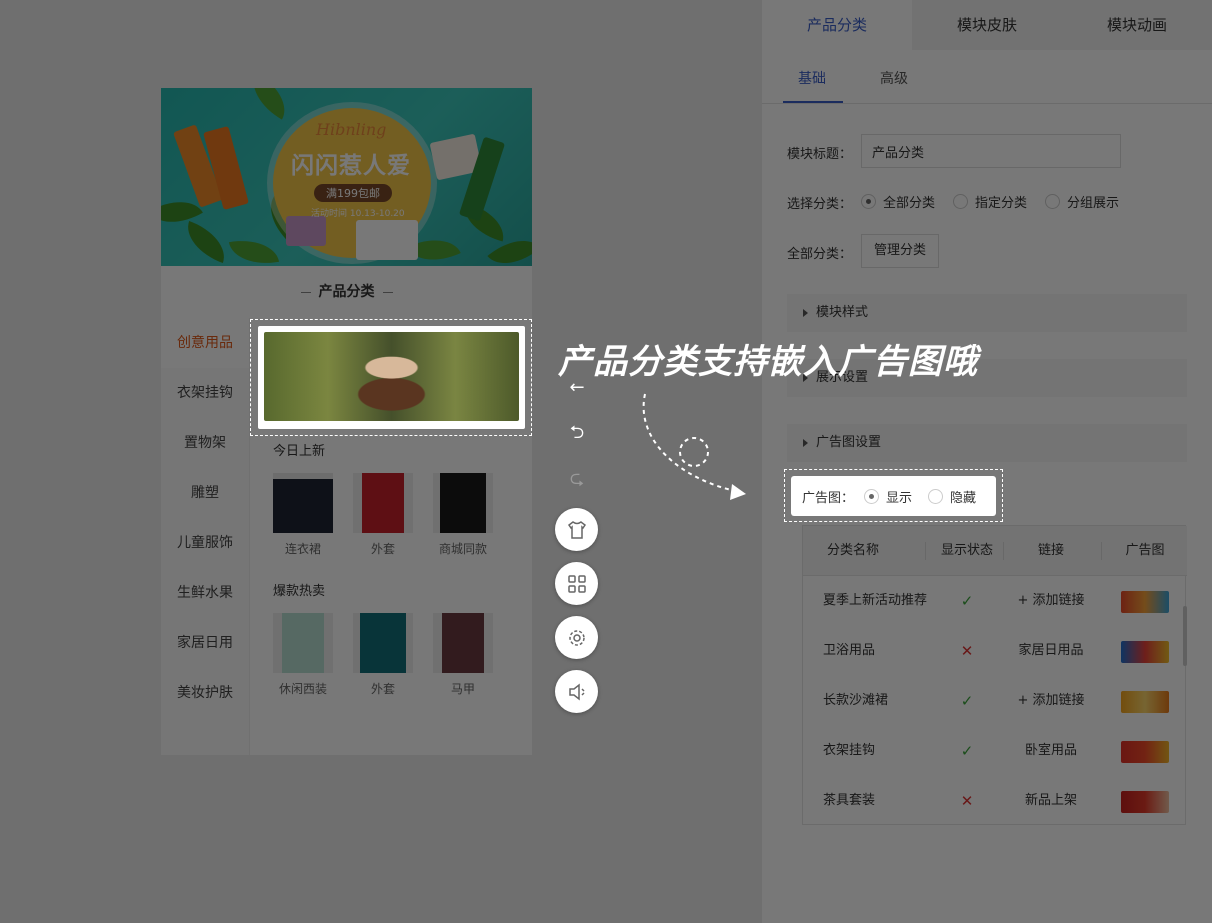  What do you see at coordinates (909, 203) in the screenshot?
I see `radio-label: 全部分类` at bounding box center [909, 203].